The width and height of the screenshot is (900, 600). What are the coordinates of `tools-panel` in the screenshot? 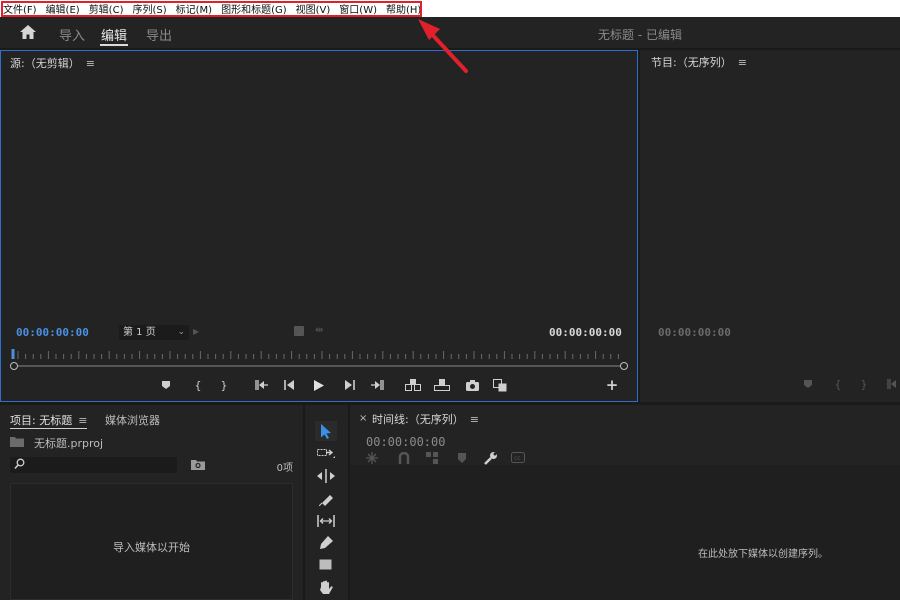 It's located at (326, 502).